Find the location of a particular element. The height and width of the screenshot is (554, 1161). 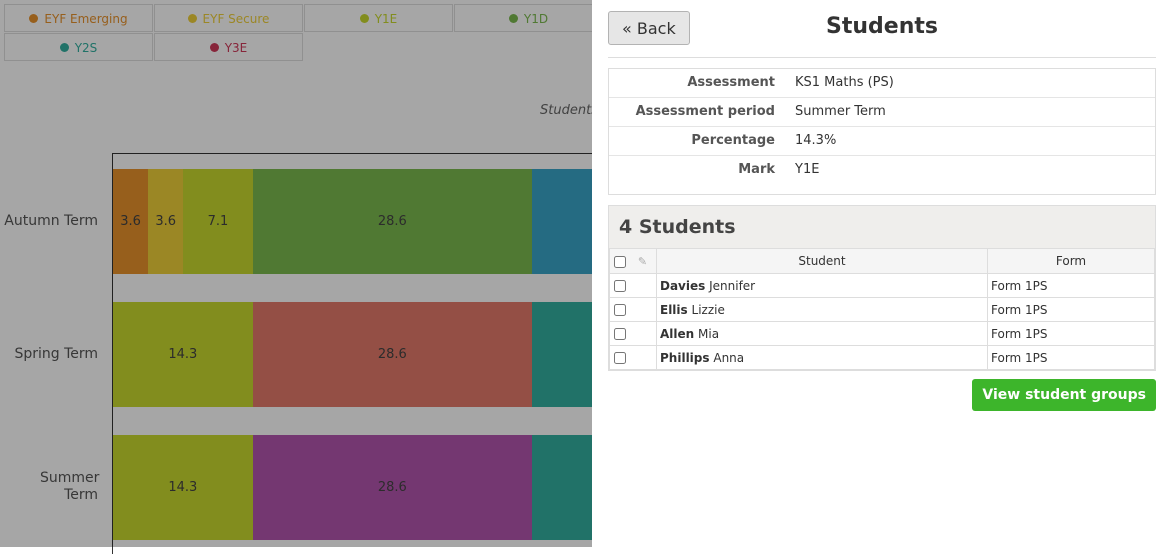

view-student-groups-button: View student groups is located at coordinates (1064, 395).